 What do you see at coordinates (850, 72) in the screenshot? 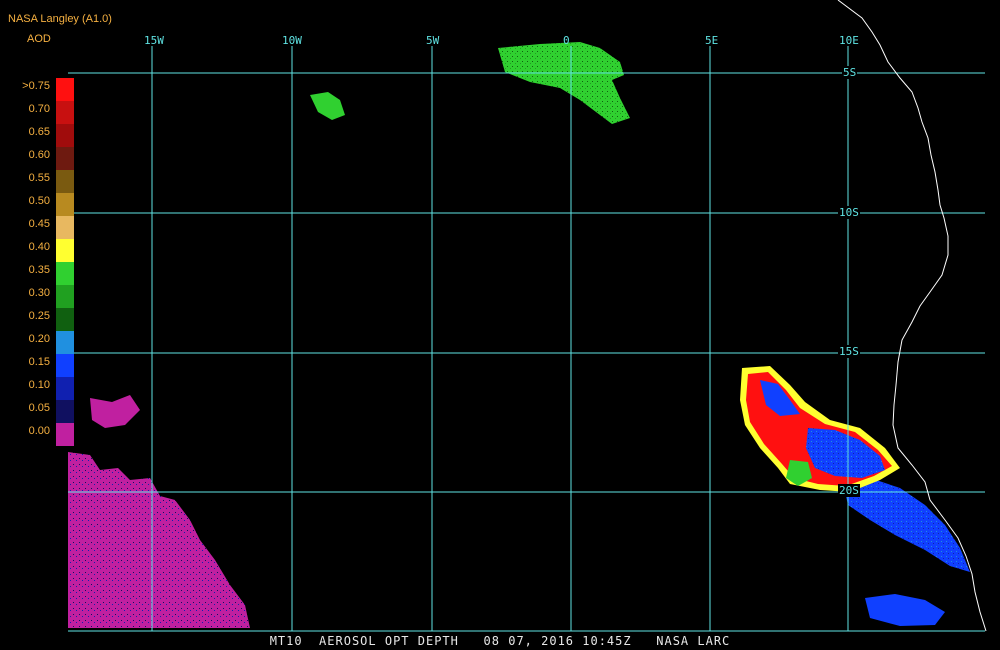
I see `lat-label-5s: 5S` at bounding box center [850, 72].